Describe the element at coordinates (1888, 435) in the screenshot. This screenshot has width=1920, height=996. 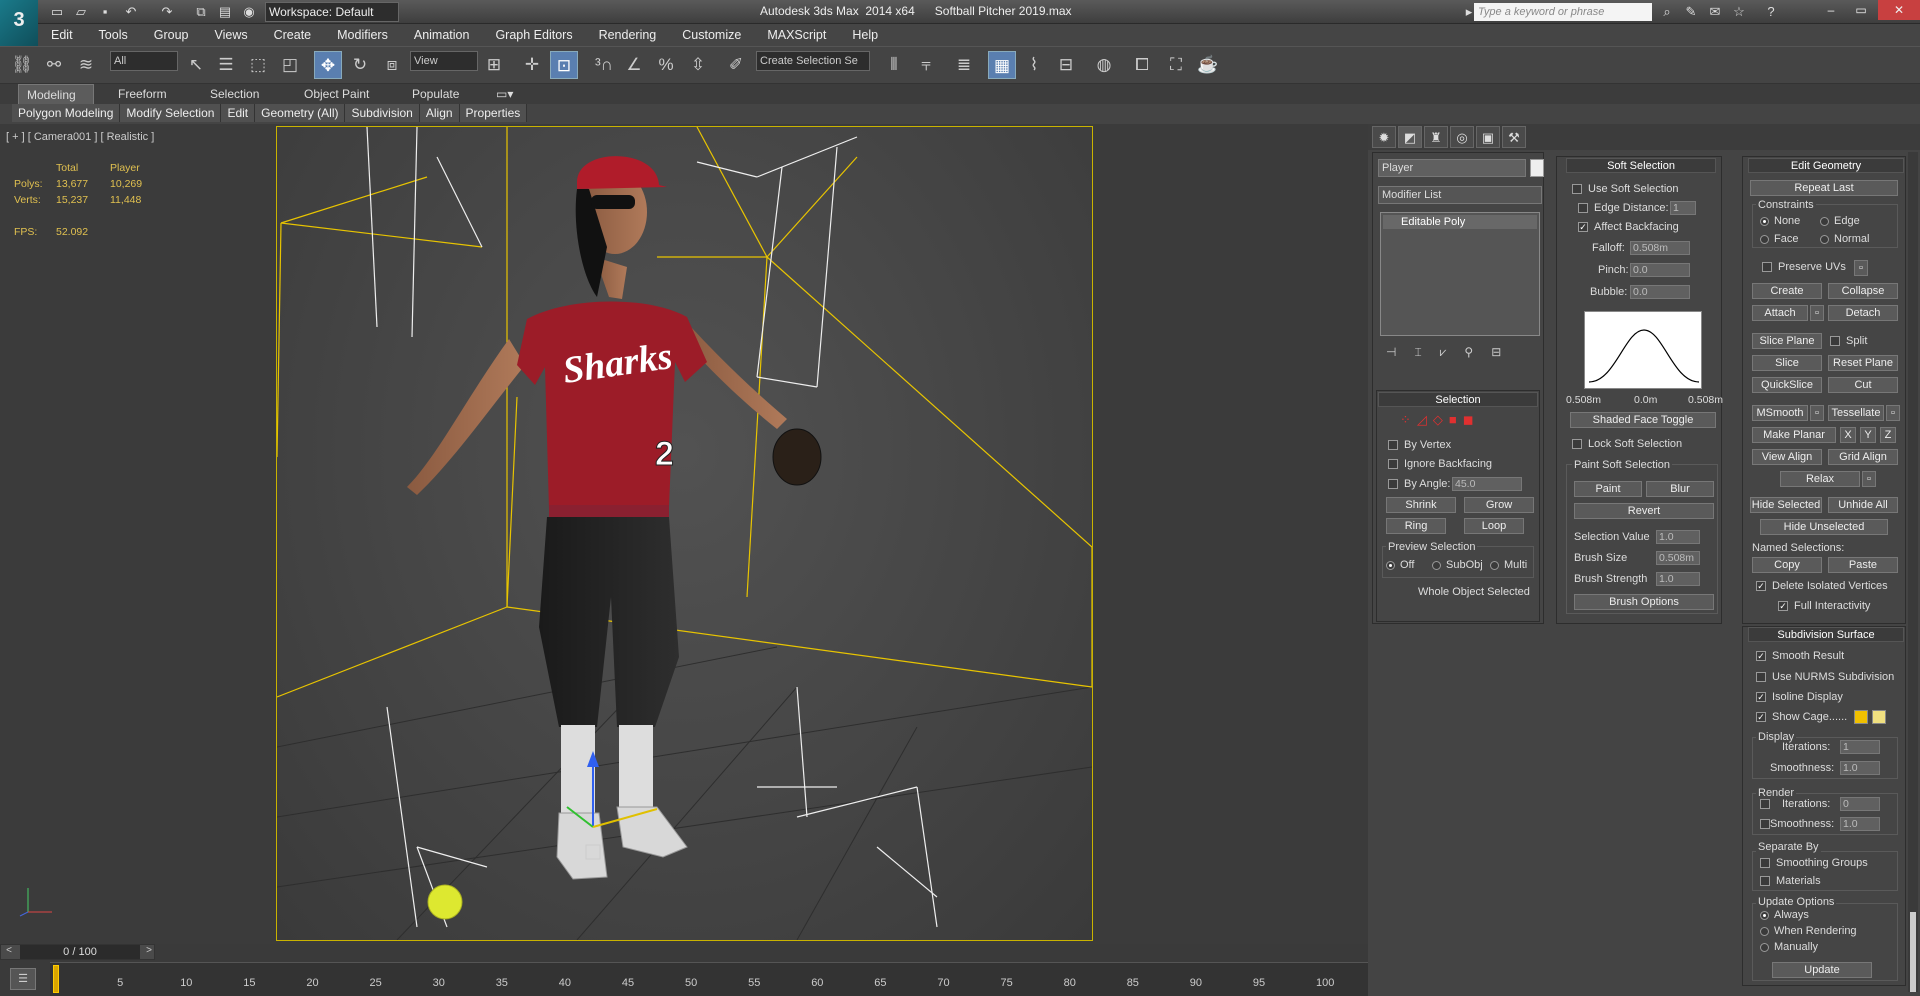
I see `planar-z-button: Z` at that location.